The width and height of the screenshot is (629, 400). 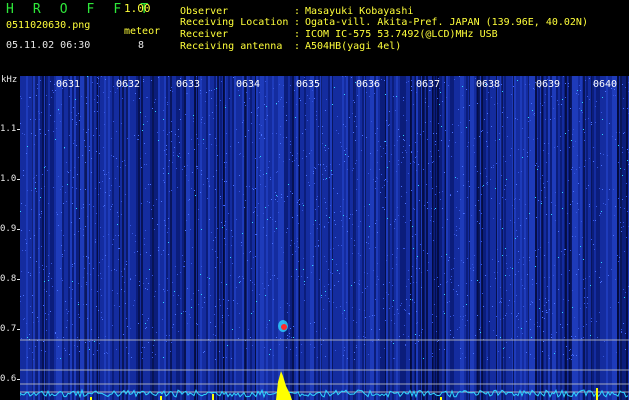 I want to click on y-tick-label: 0.8, so click(x=8, y=279).